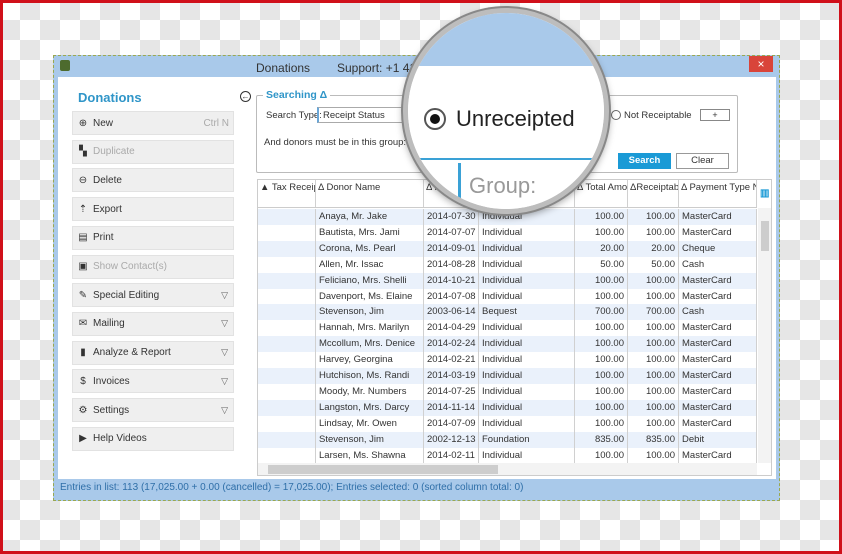  I want to click on table-cell: Moody, Mr. Numbers, so click(370, 391).